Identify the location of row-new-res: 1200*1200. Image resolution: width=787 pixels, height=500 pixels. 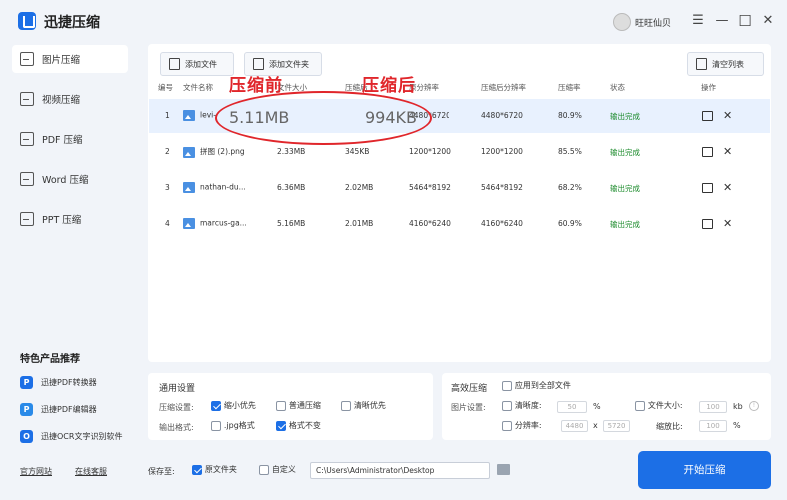
(502, 151).